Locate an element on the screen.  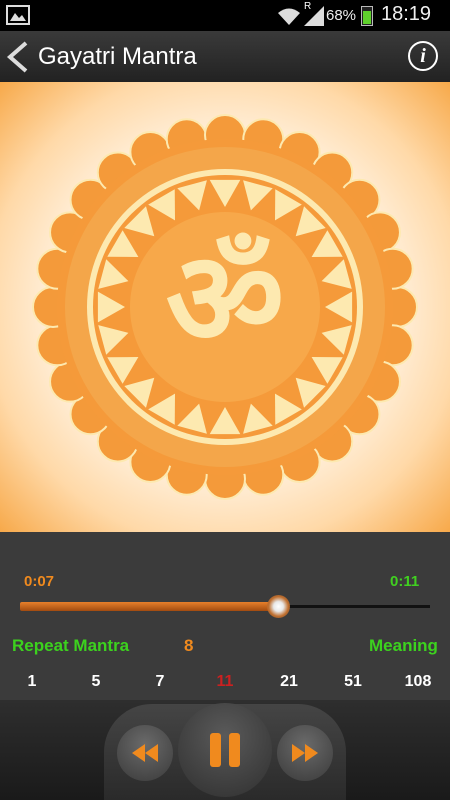
gallery-notification-icon is located at coordinates (18, 15).